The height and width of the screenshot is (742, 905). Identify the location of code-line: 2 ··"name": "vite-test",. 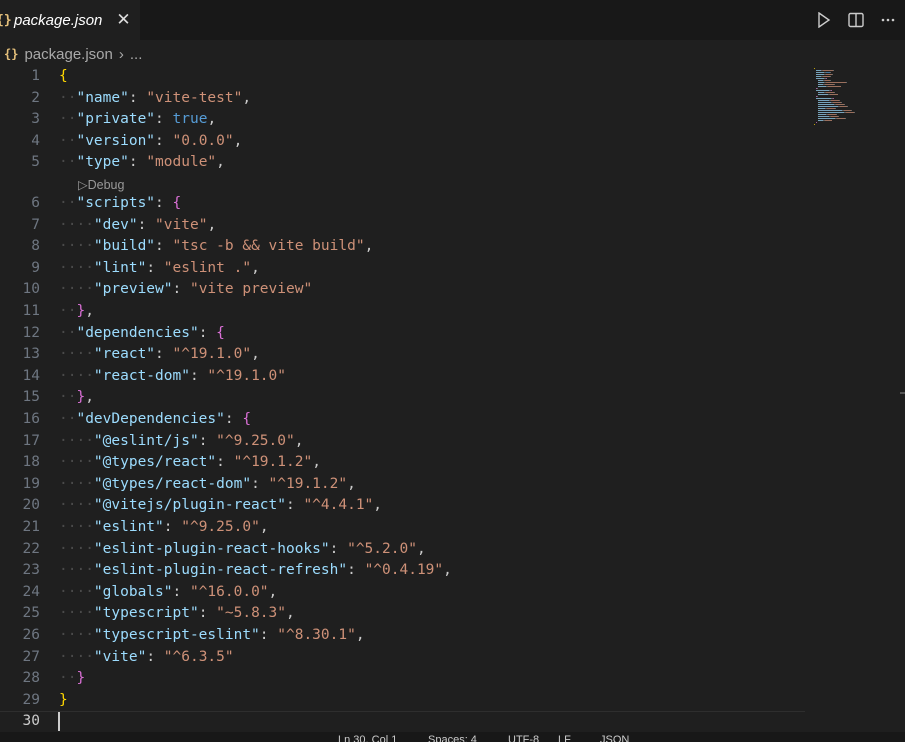
(402, 99).